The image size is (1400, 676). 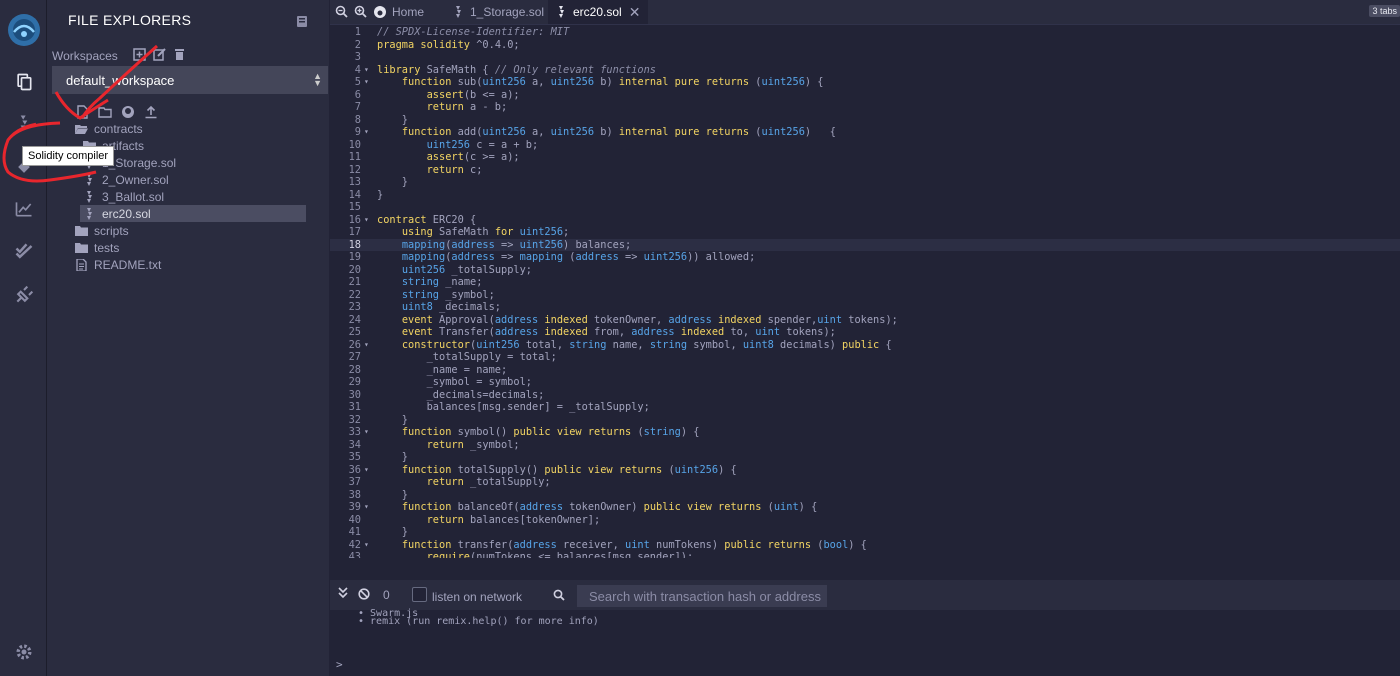 I want to click on folder-icon, so click(x=81, y=231).